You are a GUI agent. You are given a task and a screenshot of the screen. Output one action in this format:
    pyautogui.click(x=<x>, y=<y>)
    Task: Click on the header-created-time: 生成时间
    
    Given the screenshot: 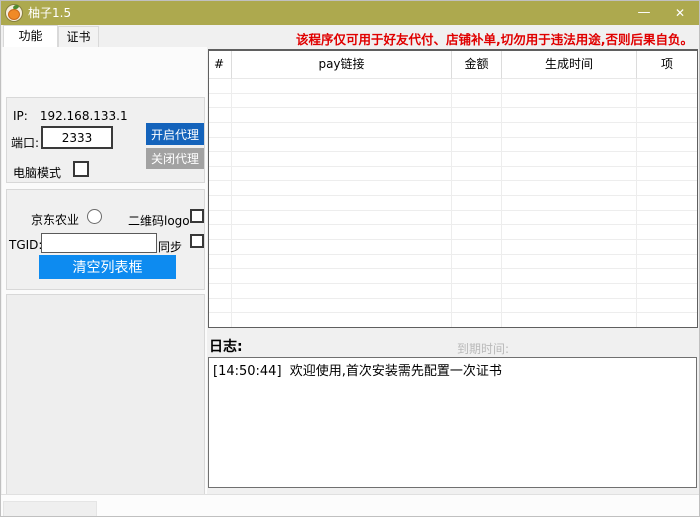 What is the action you would take?
    pyautogui.click(x=569, y=65)
    